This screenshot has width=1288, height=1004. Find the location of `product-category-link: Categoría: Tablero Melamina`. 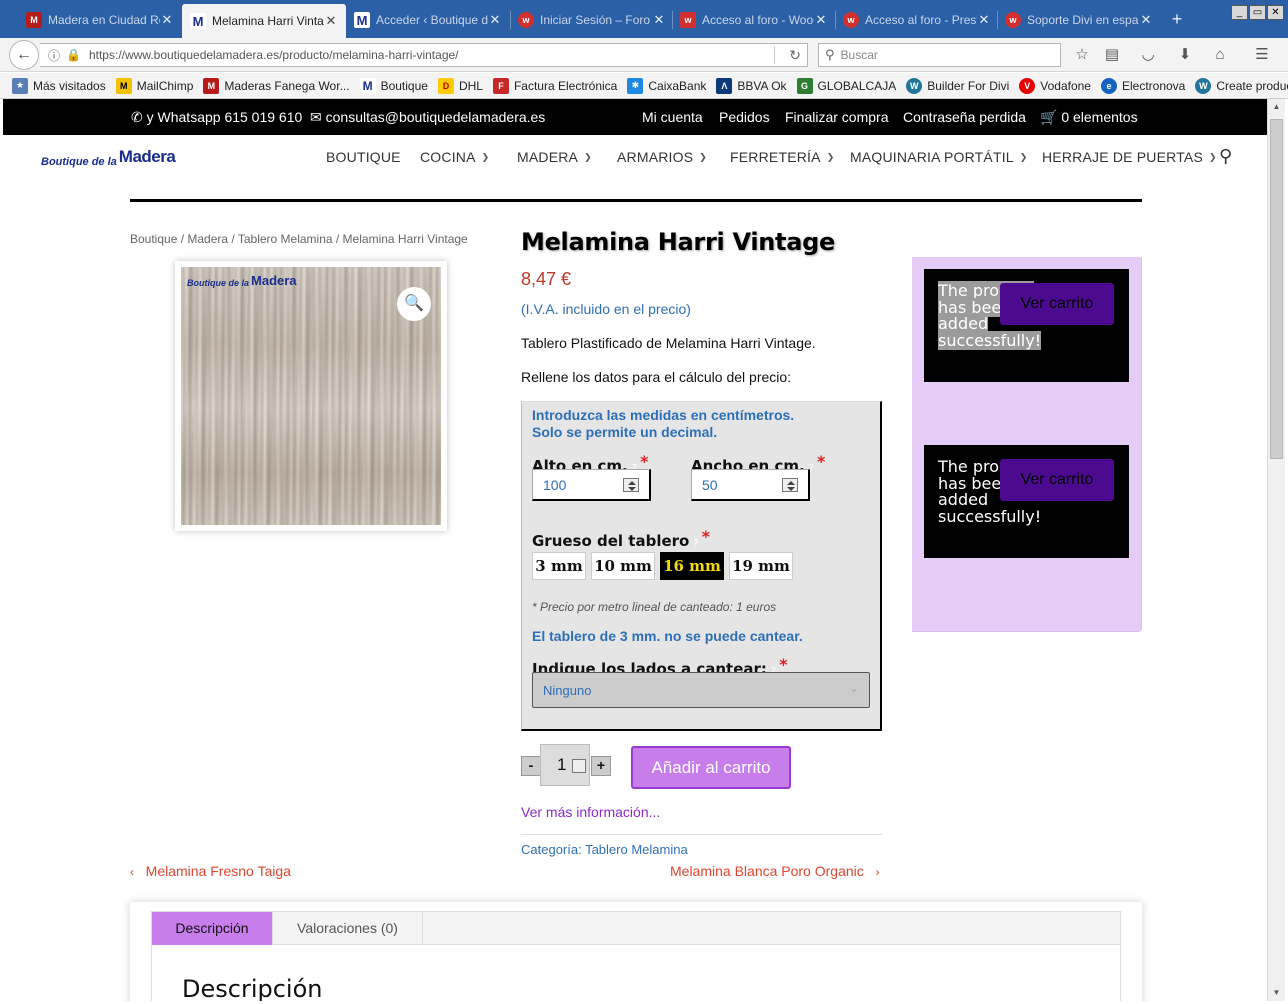

product-category-link: Categoría: Tablero Melamina is located at coordinates (604, 849).